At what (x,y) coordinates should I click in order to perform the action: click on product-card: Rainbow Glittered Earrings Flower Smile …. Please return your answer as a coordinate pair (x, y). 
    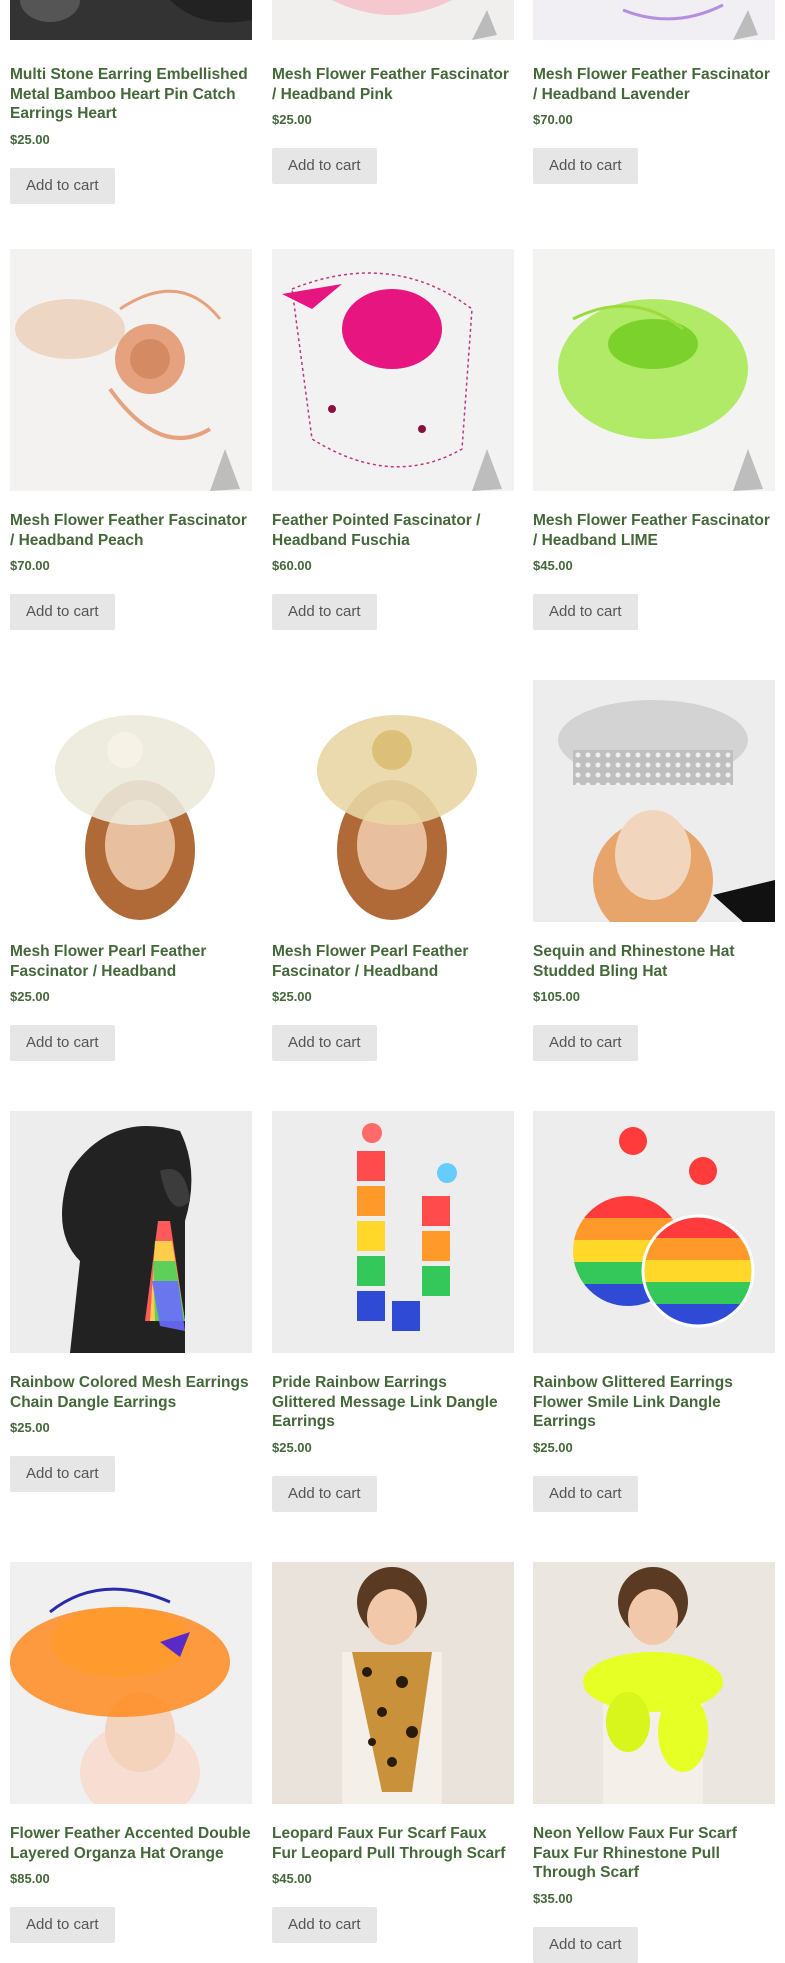
    Looking at the image, I should click on (654, 1311).